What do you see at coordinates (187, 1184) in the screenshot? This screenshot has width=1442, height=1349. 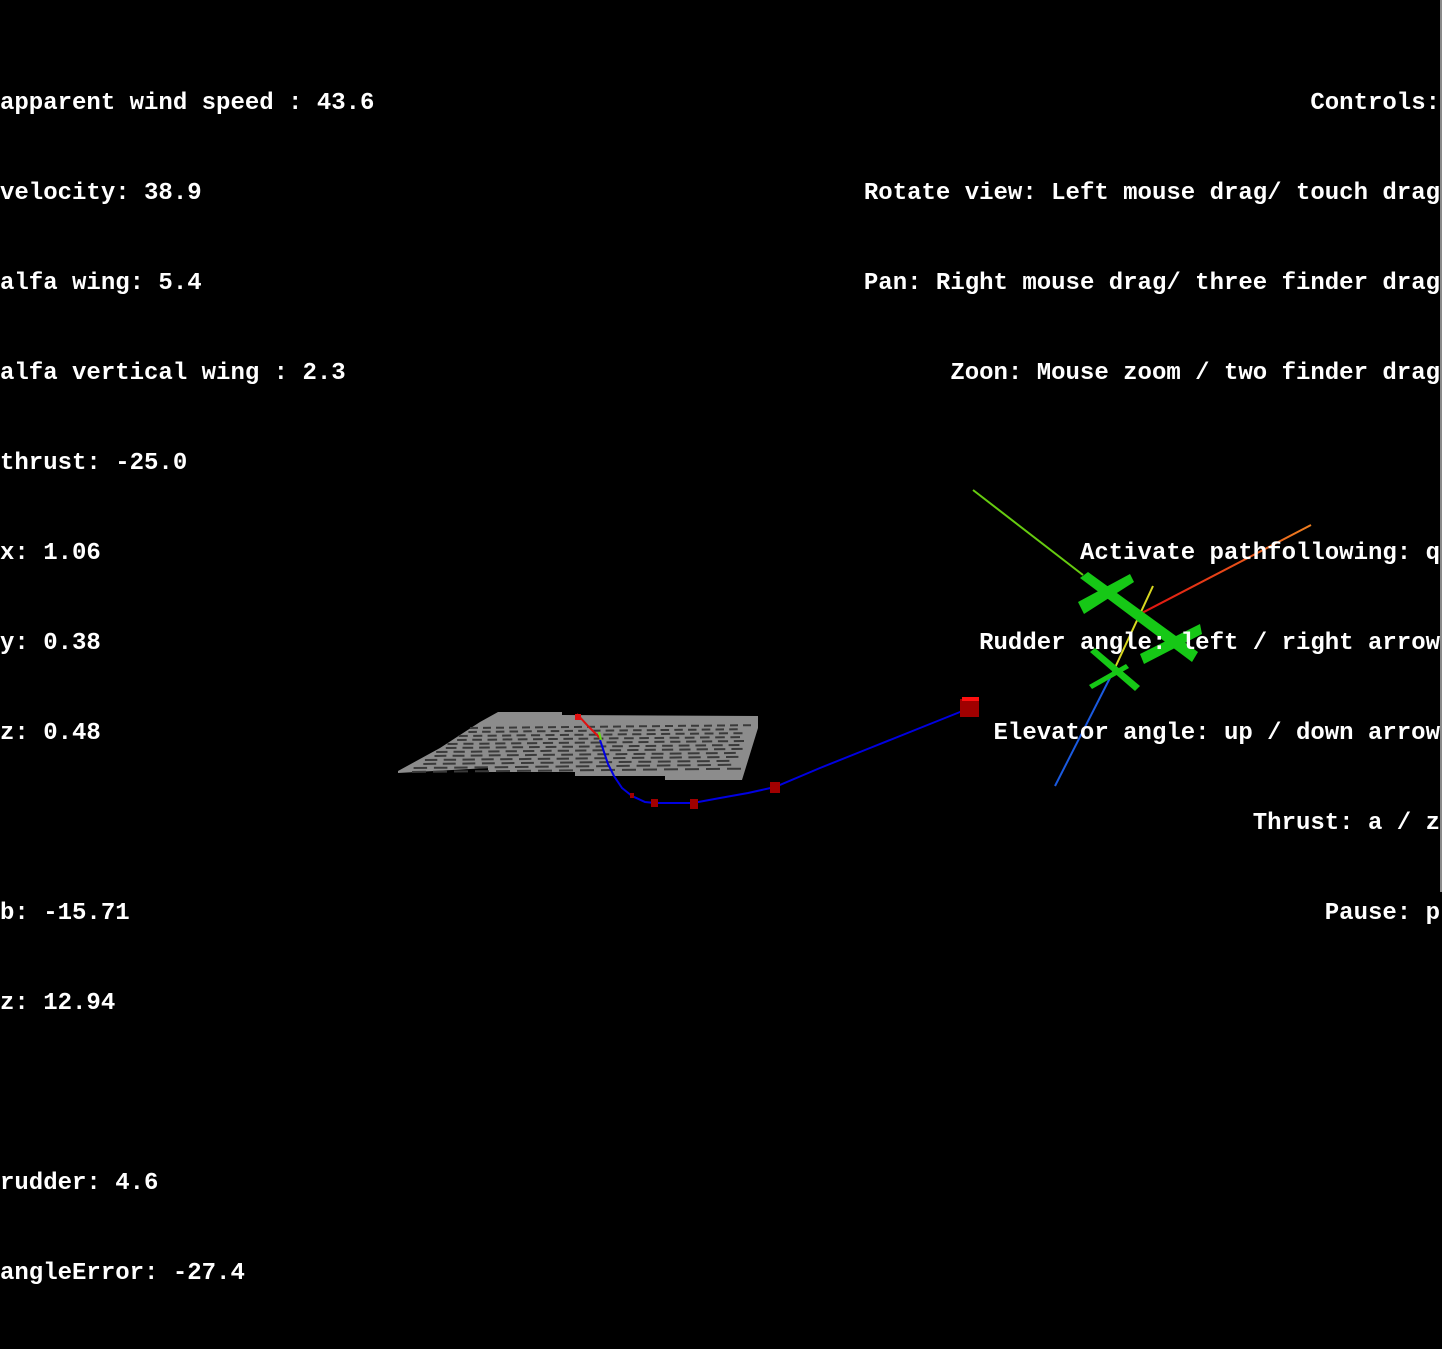 I see `rudder-readout: rudder: 4.6` at bounding box center [187, 1184].